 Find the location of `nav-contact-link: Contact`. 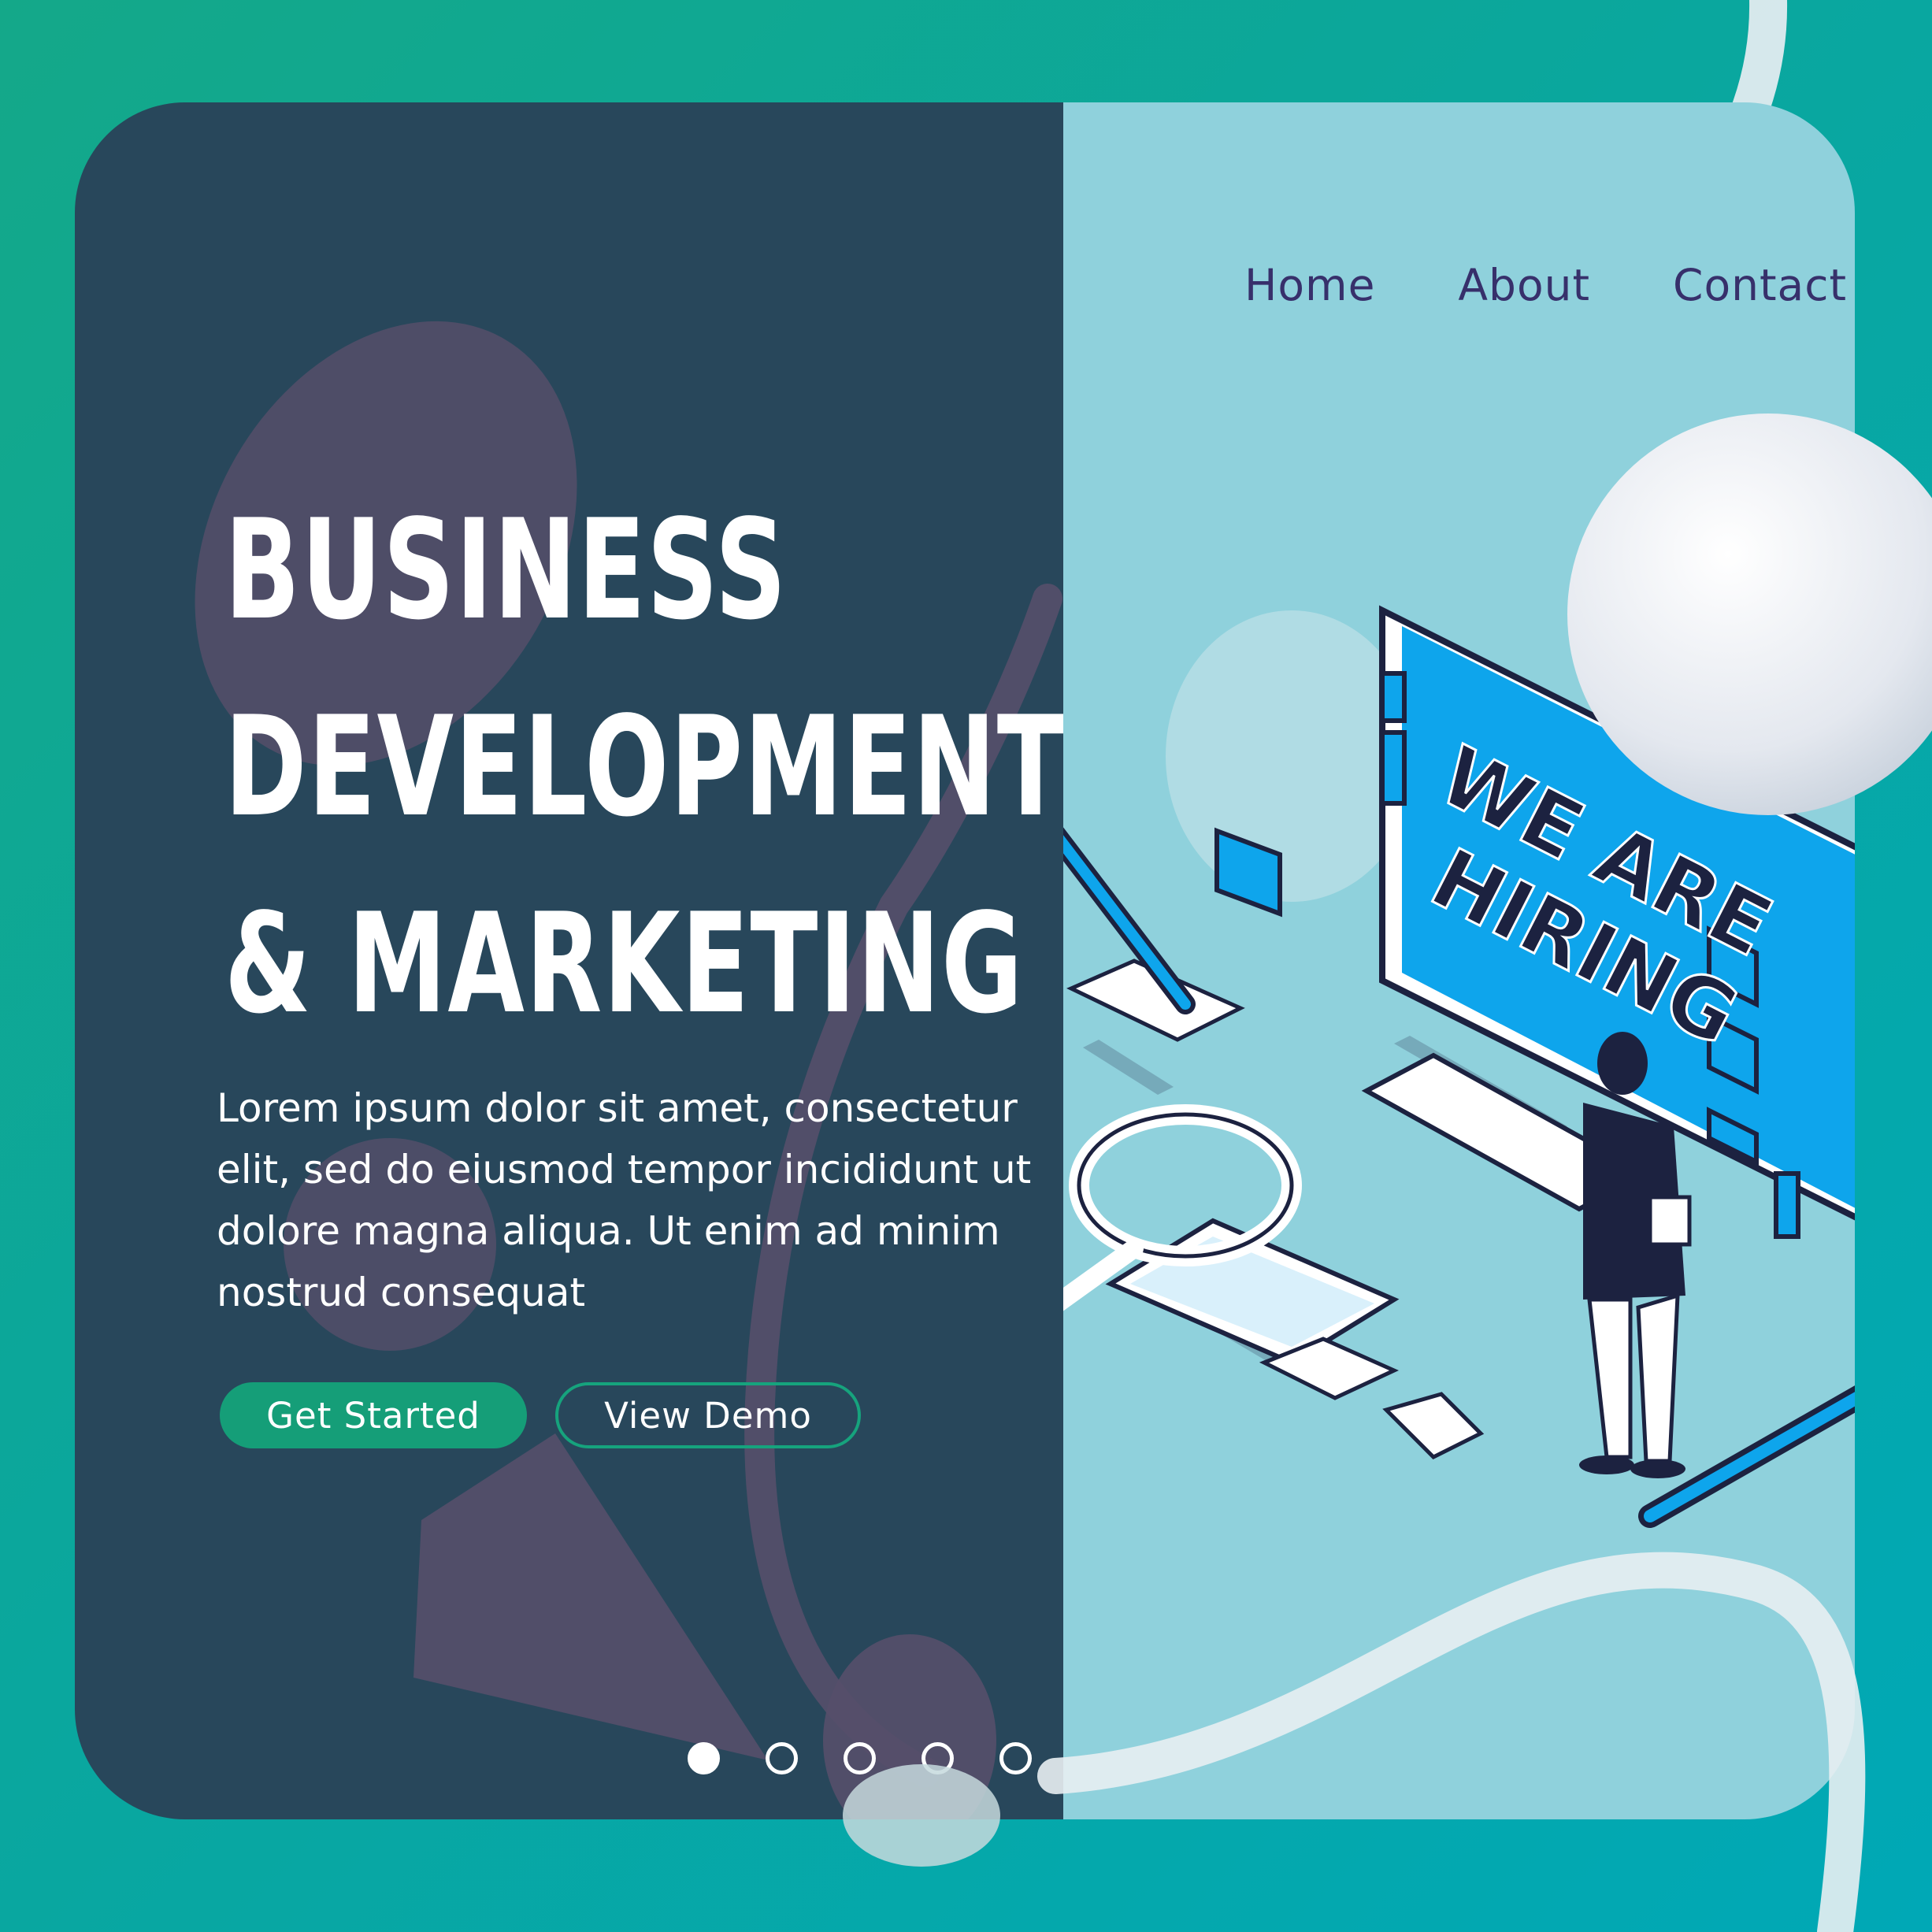

nav-contact-link: Contact is located at coordinates (1760, 285).